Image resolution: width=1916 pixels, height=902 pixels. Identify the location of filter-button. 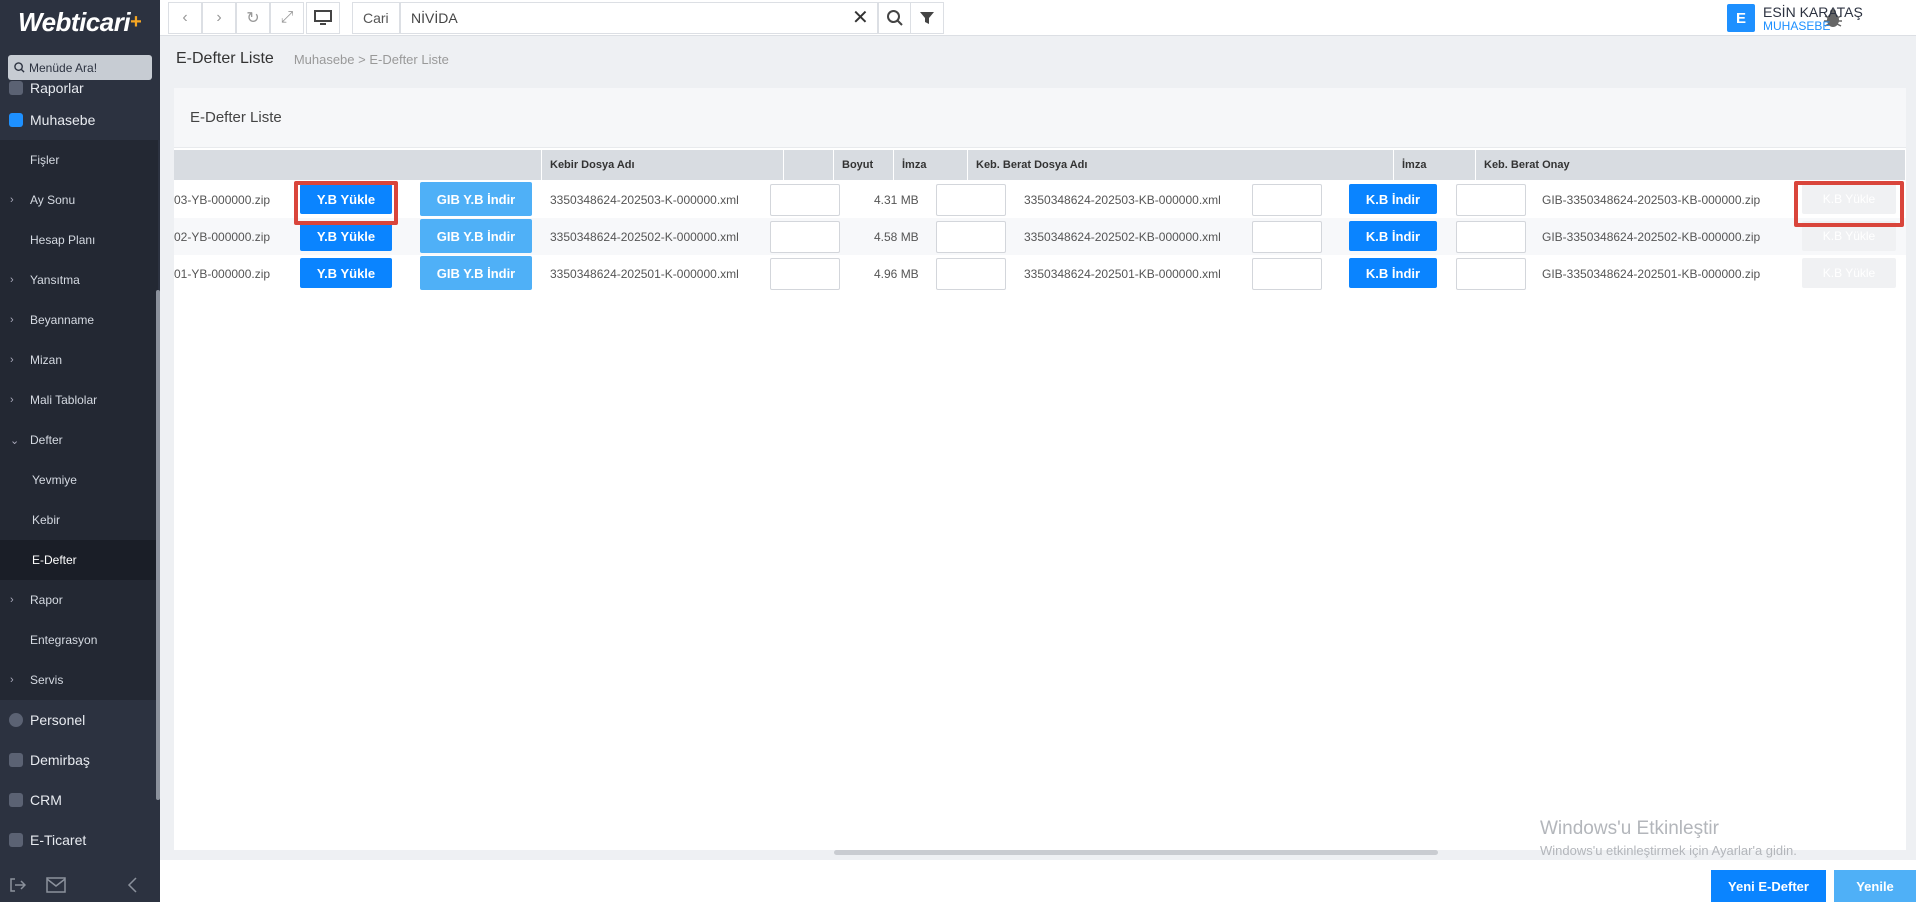
(927, 18).